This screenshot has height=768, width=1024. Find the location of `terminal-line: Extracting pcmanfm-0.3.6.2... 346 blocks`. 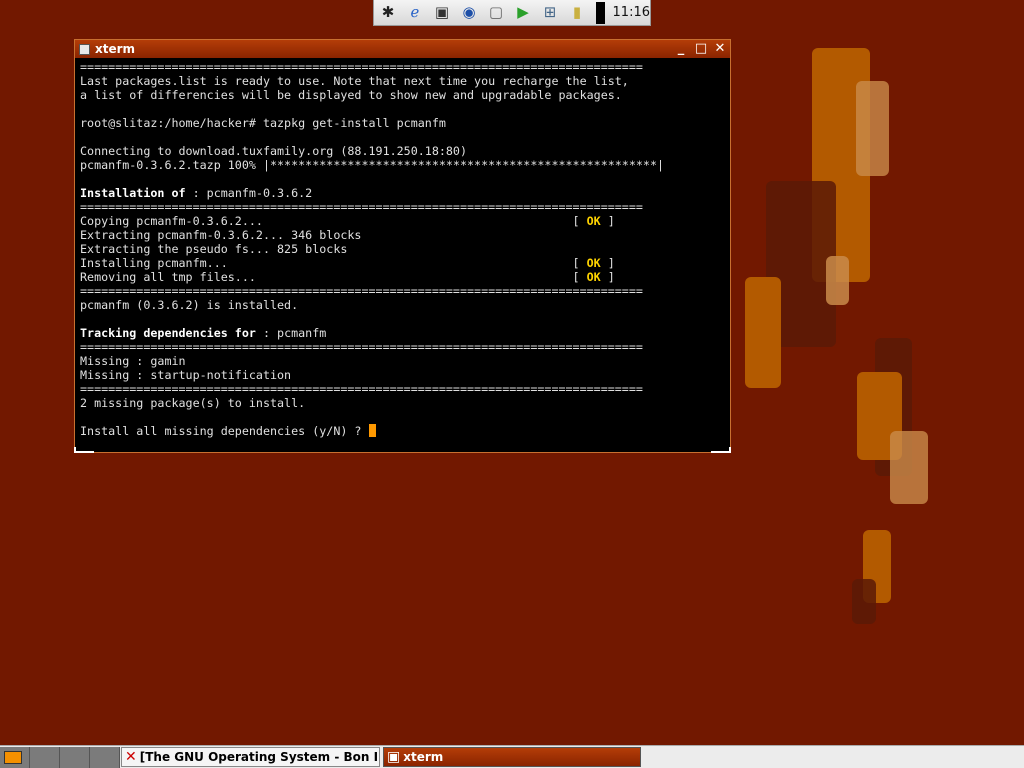

terminal-line: Extracting pcmanfm-0.3.6.2... 346 blocks is located at coordinates (403, 235).